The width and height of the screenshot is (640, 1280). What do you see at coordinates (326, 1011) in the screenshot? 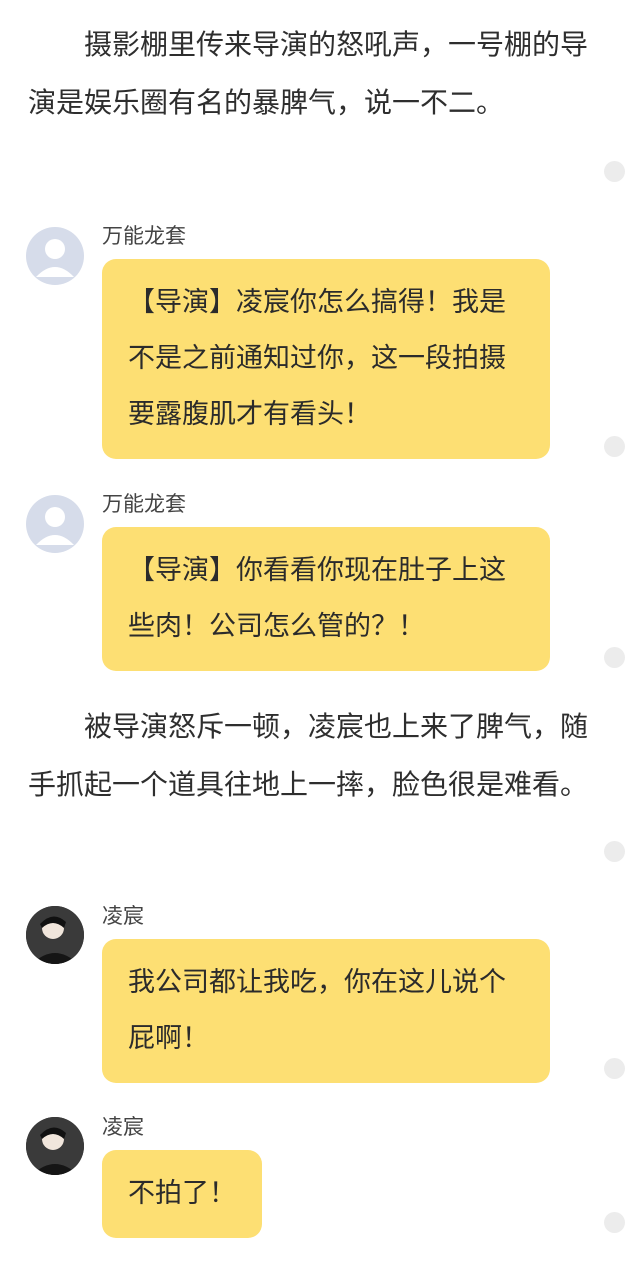
I see `message-bubble: 我公司都让我吃，你在这儿说个屁啊！` at bounding box center [326, 1011].